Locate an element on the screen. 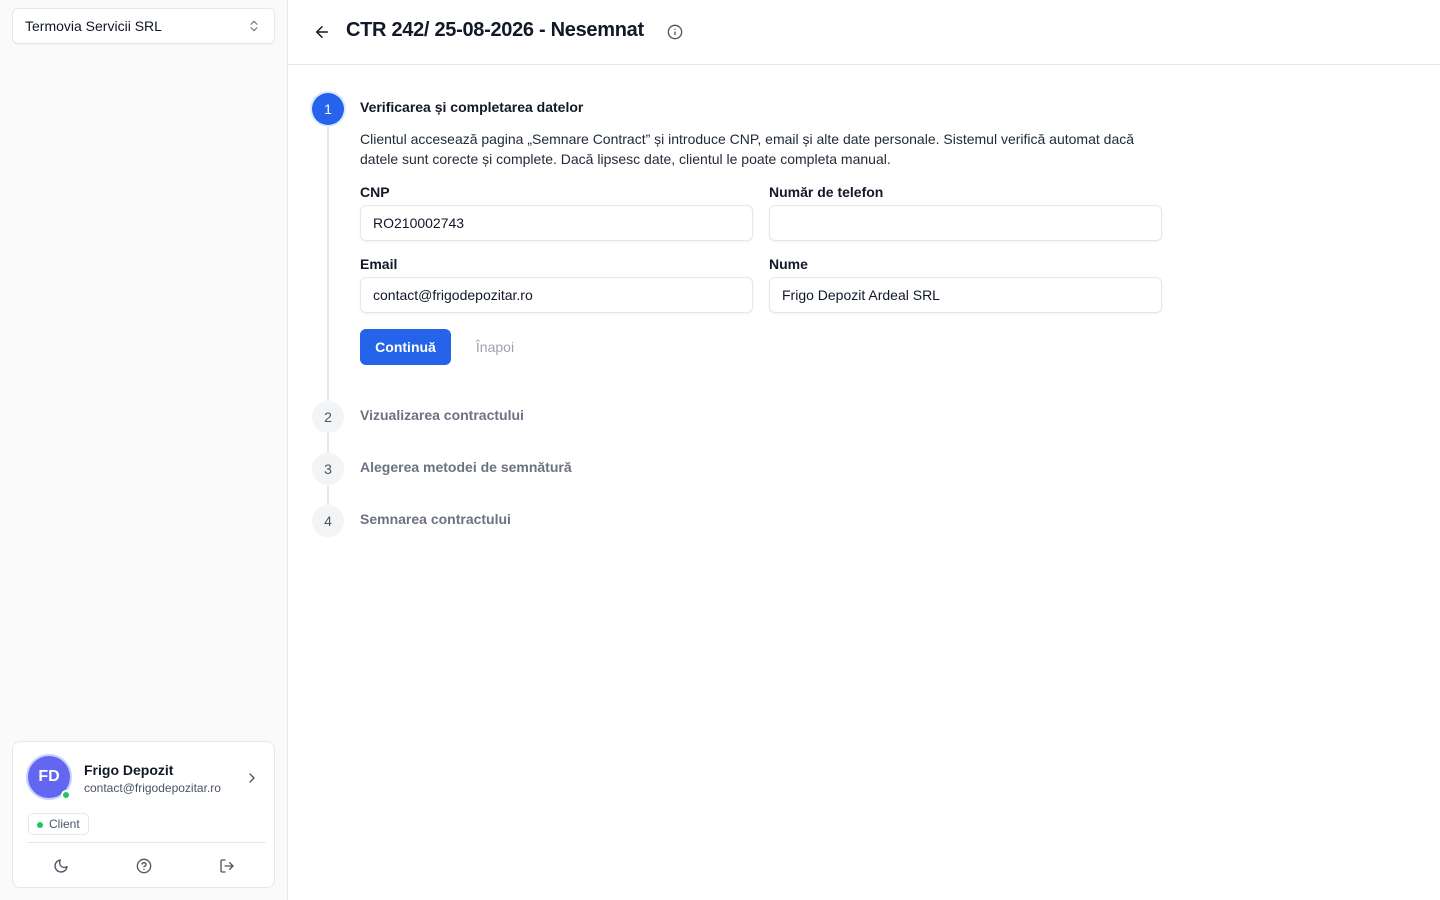 This screenshot has height=900, width=1440. step-number: 1 is located at coordinates (328, 109).